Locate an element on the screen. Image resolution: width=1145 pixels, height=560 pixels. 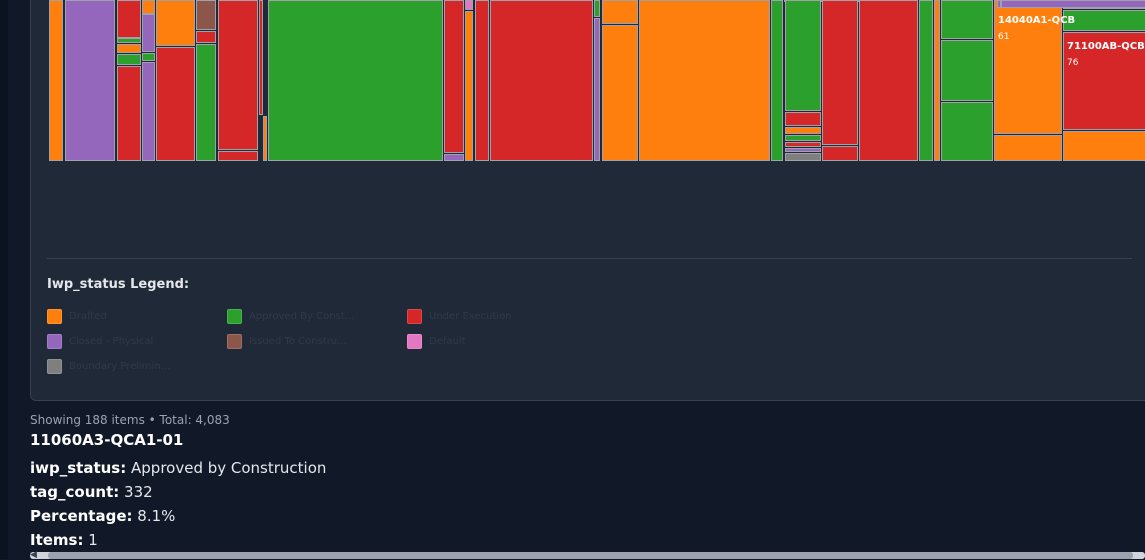
detail-iwp-status: iwp_status: Approved by Construction is located at coordinates (178, 468).